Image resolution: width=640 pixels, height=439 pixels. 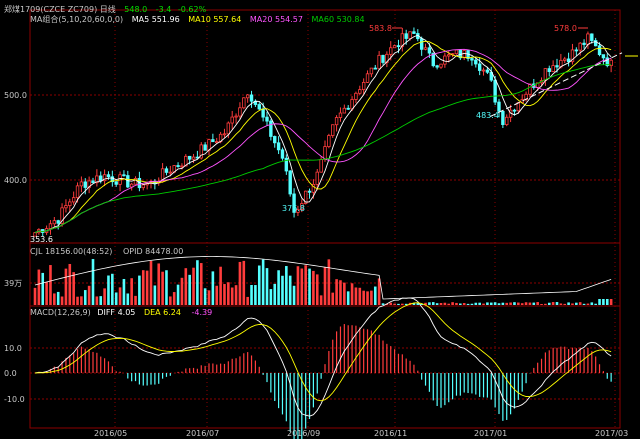 What do you see at coordinates (106, 251) in the screenshot?
I see `volume-legend: CJL 18156.00(48:52) OPID 84478.00` at bounding box center [106, 251].